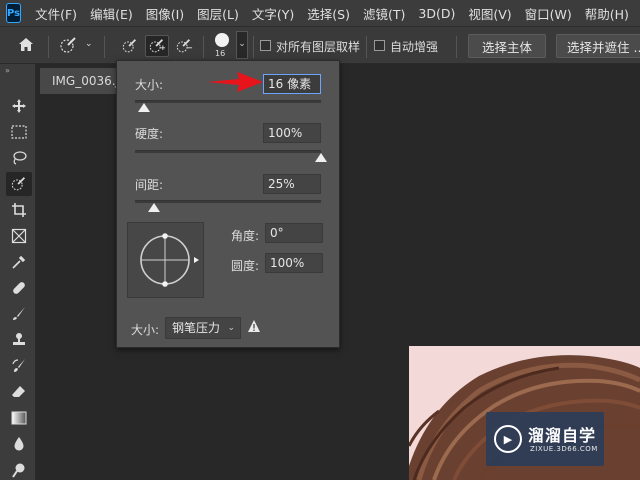 This screenshot has height=480, width=640. Describe the element at coordinates (245, 266) in the screenshot. I see `roundness-label: 圆度:` at that location.